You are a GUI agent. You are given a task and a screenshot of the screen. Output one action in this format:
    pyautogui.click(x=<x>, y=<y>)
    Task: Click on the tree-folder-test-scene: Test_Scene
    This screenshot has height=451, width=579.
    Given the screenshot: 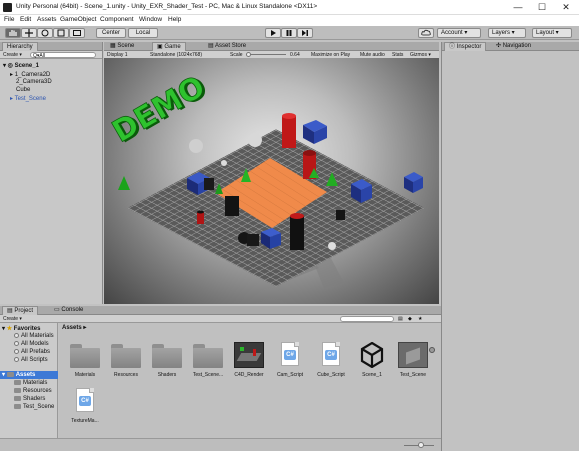 What is the action you would take?
    pyautogui.click(x=34, y=407)
    